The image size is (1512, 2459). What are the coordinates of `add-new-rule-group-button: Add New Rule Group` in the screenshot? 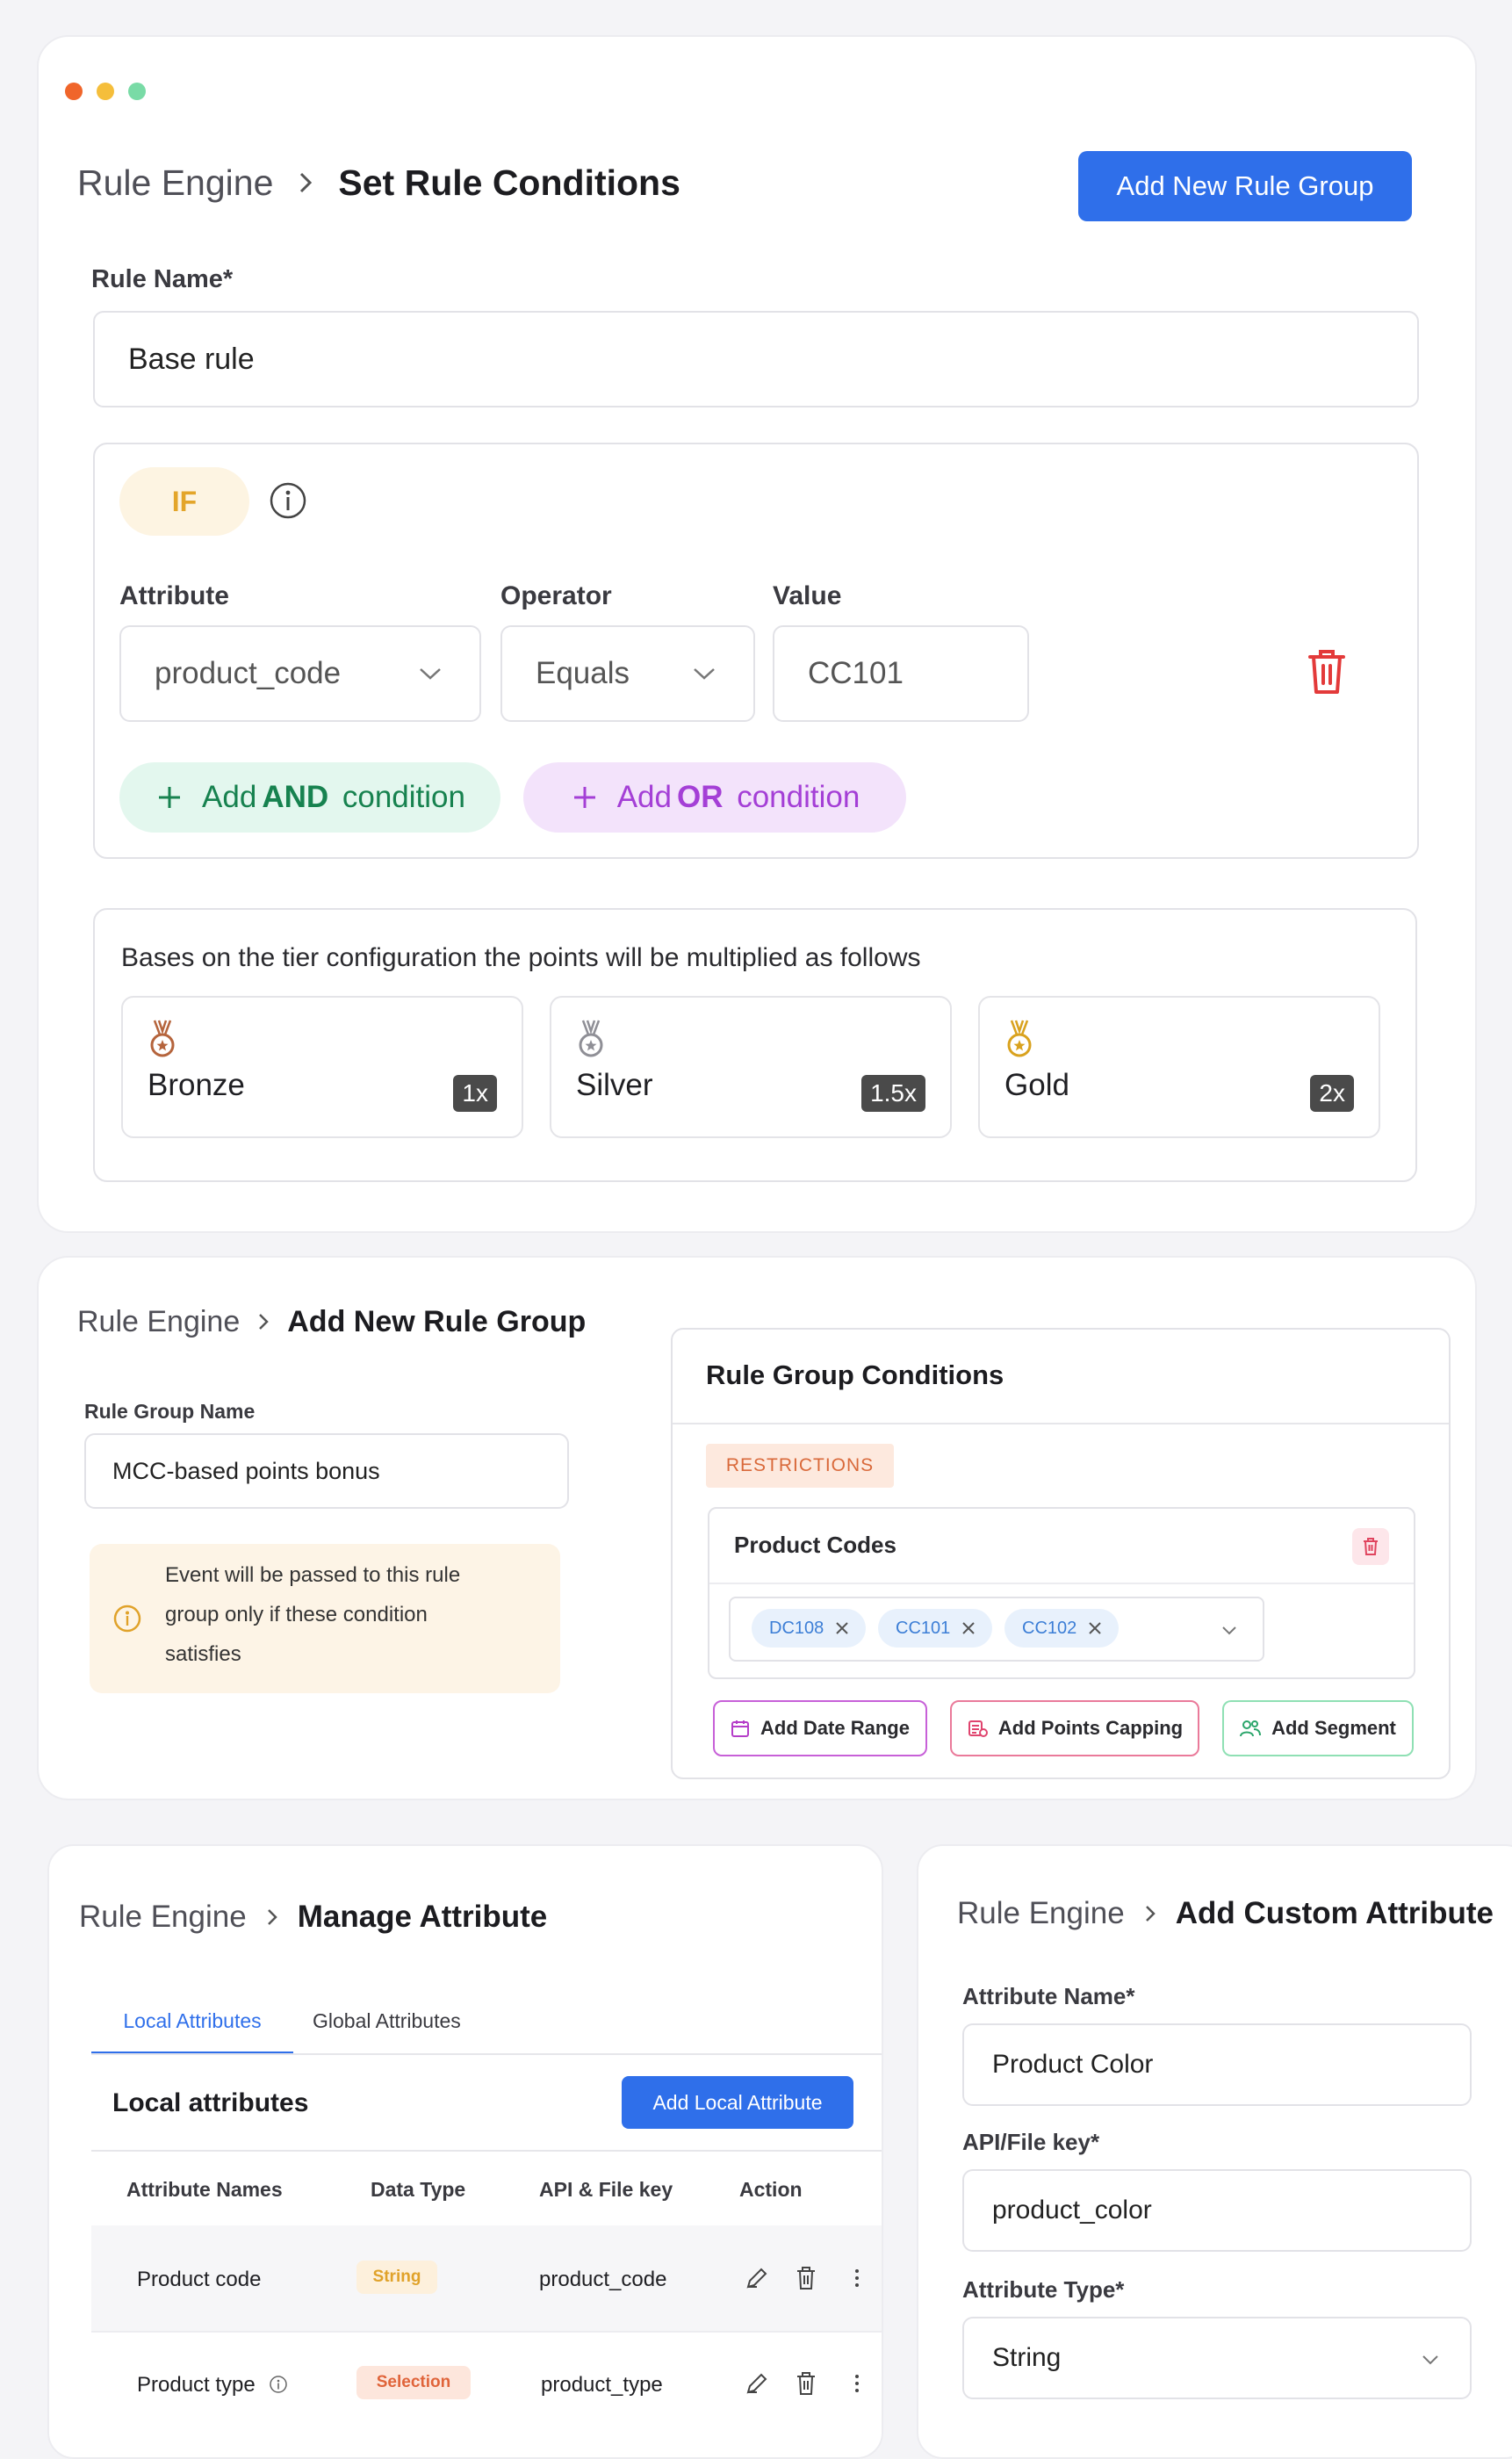 It's located at (1245, 186).